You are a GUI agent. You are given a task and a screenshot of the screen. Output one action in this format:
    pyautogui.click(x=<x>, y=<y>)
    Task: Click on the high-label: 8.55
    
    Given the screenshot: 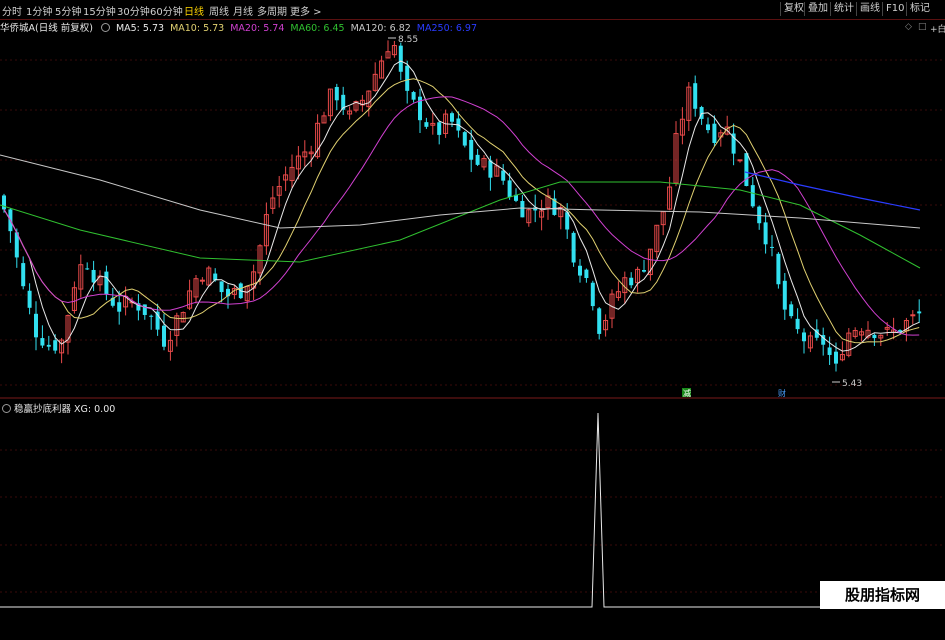 What is the action you would take?
    pyautogui.click(x=408, y=40)
    